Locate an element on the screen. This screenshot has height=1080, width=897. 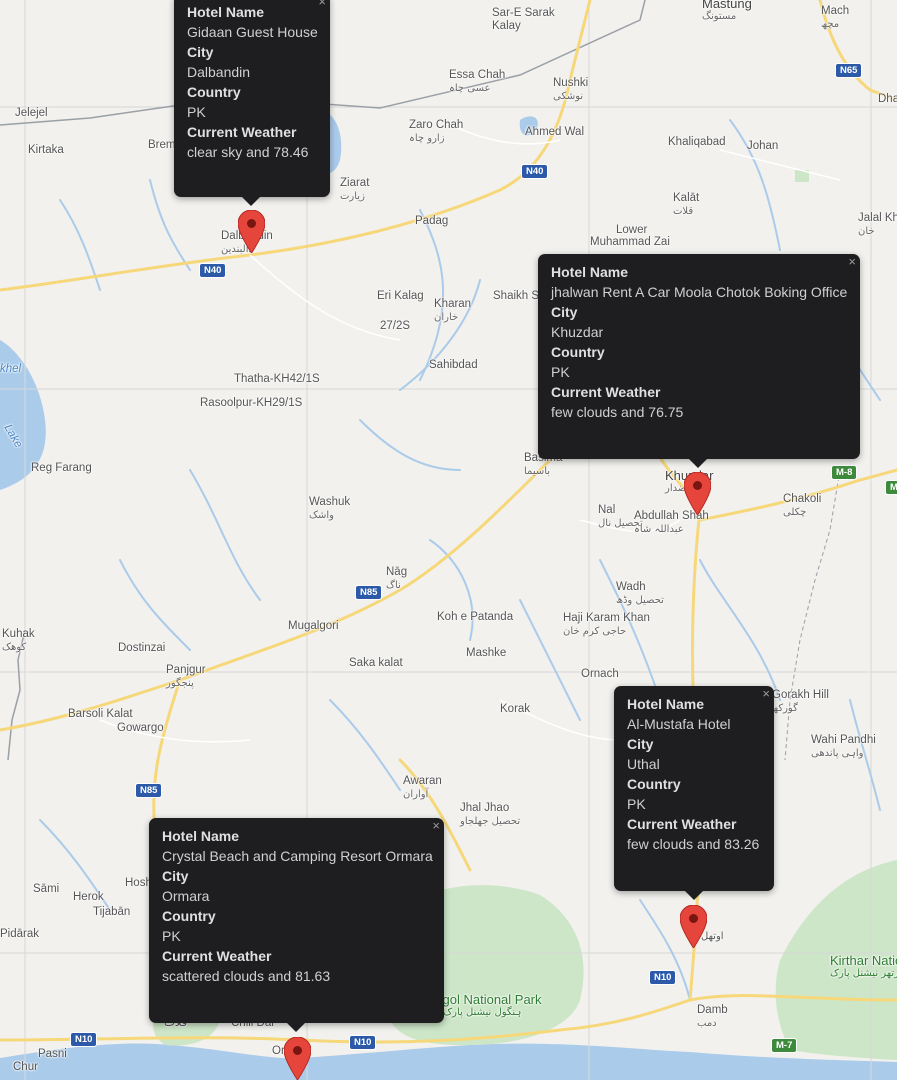
place-label: Chur is located at coordinates (25, 1067).